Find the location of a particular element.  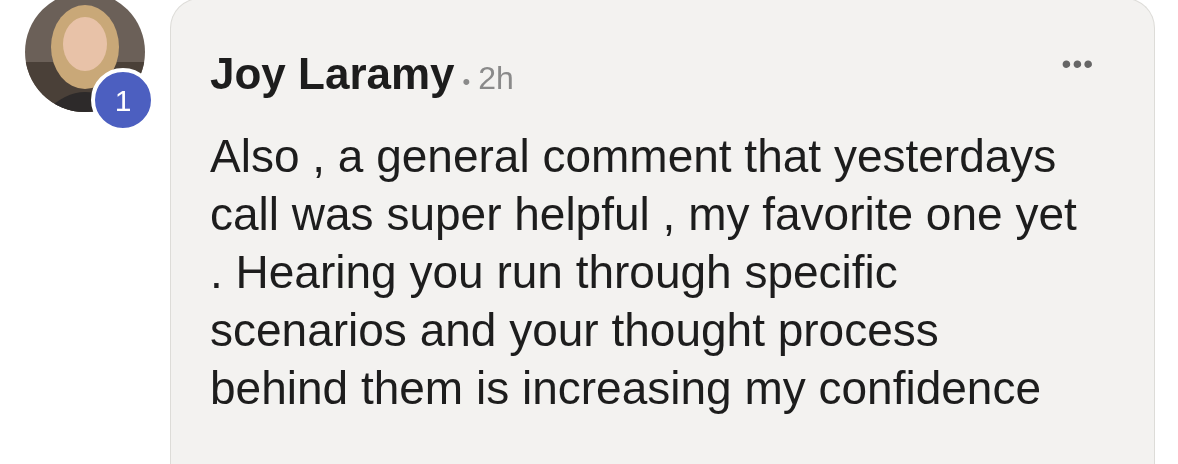

timestamp: 2h is located at coordinates (496, 78).